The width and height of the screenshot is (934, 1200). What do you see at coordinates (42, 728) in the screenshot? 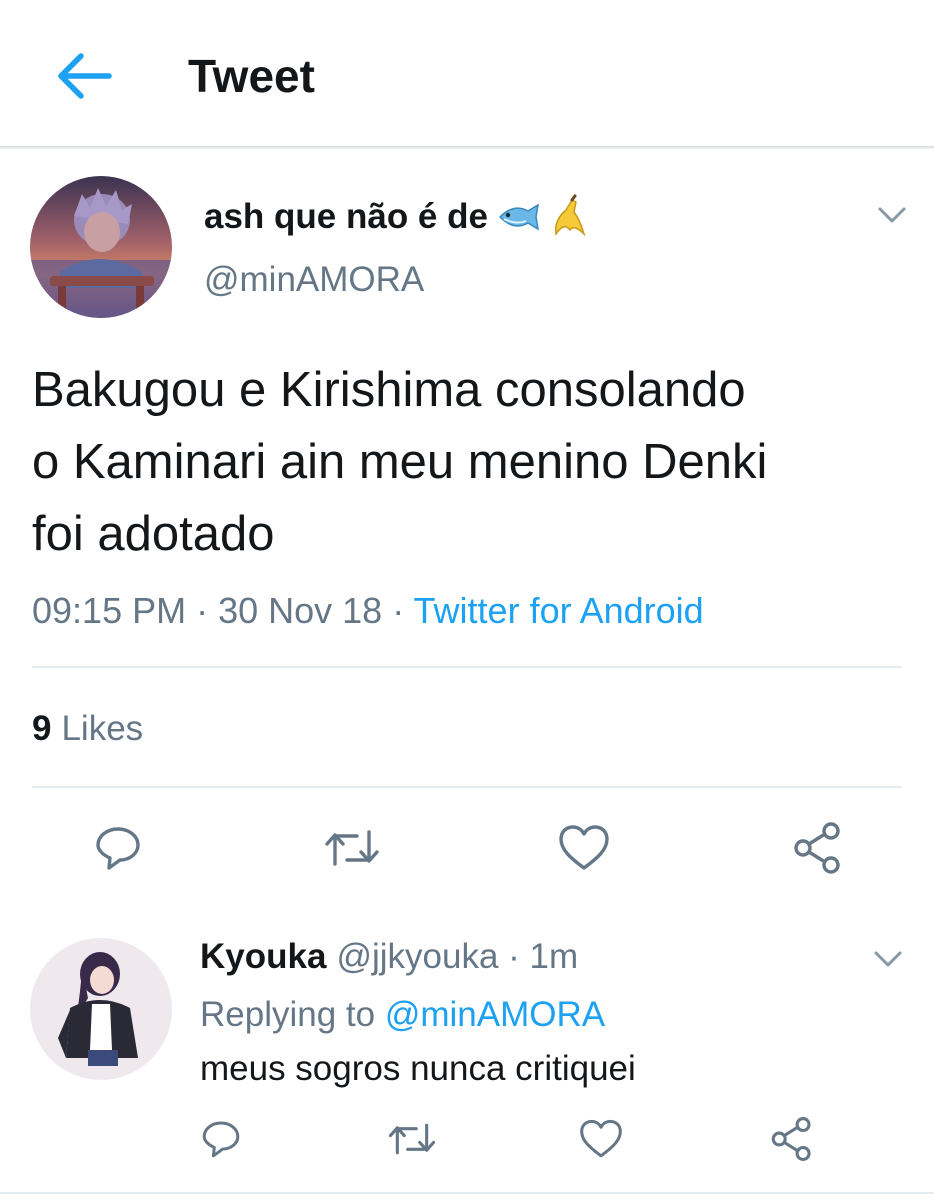
I see `likes-count: 9` at bounding box center [42, 728].